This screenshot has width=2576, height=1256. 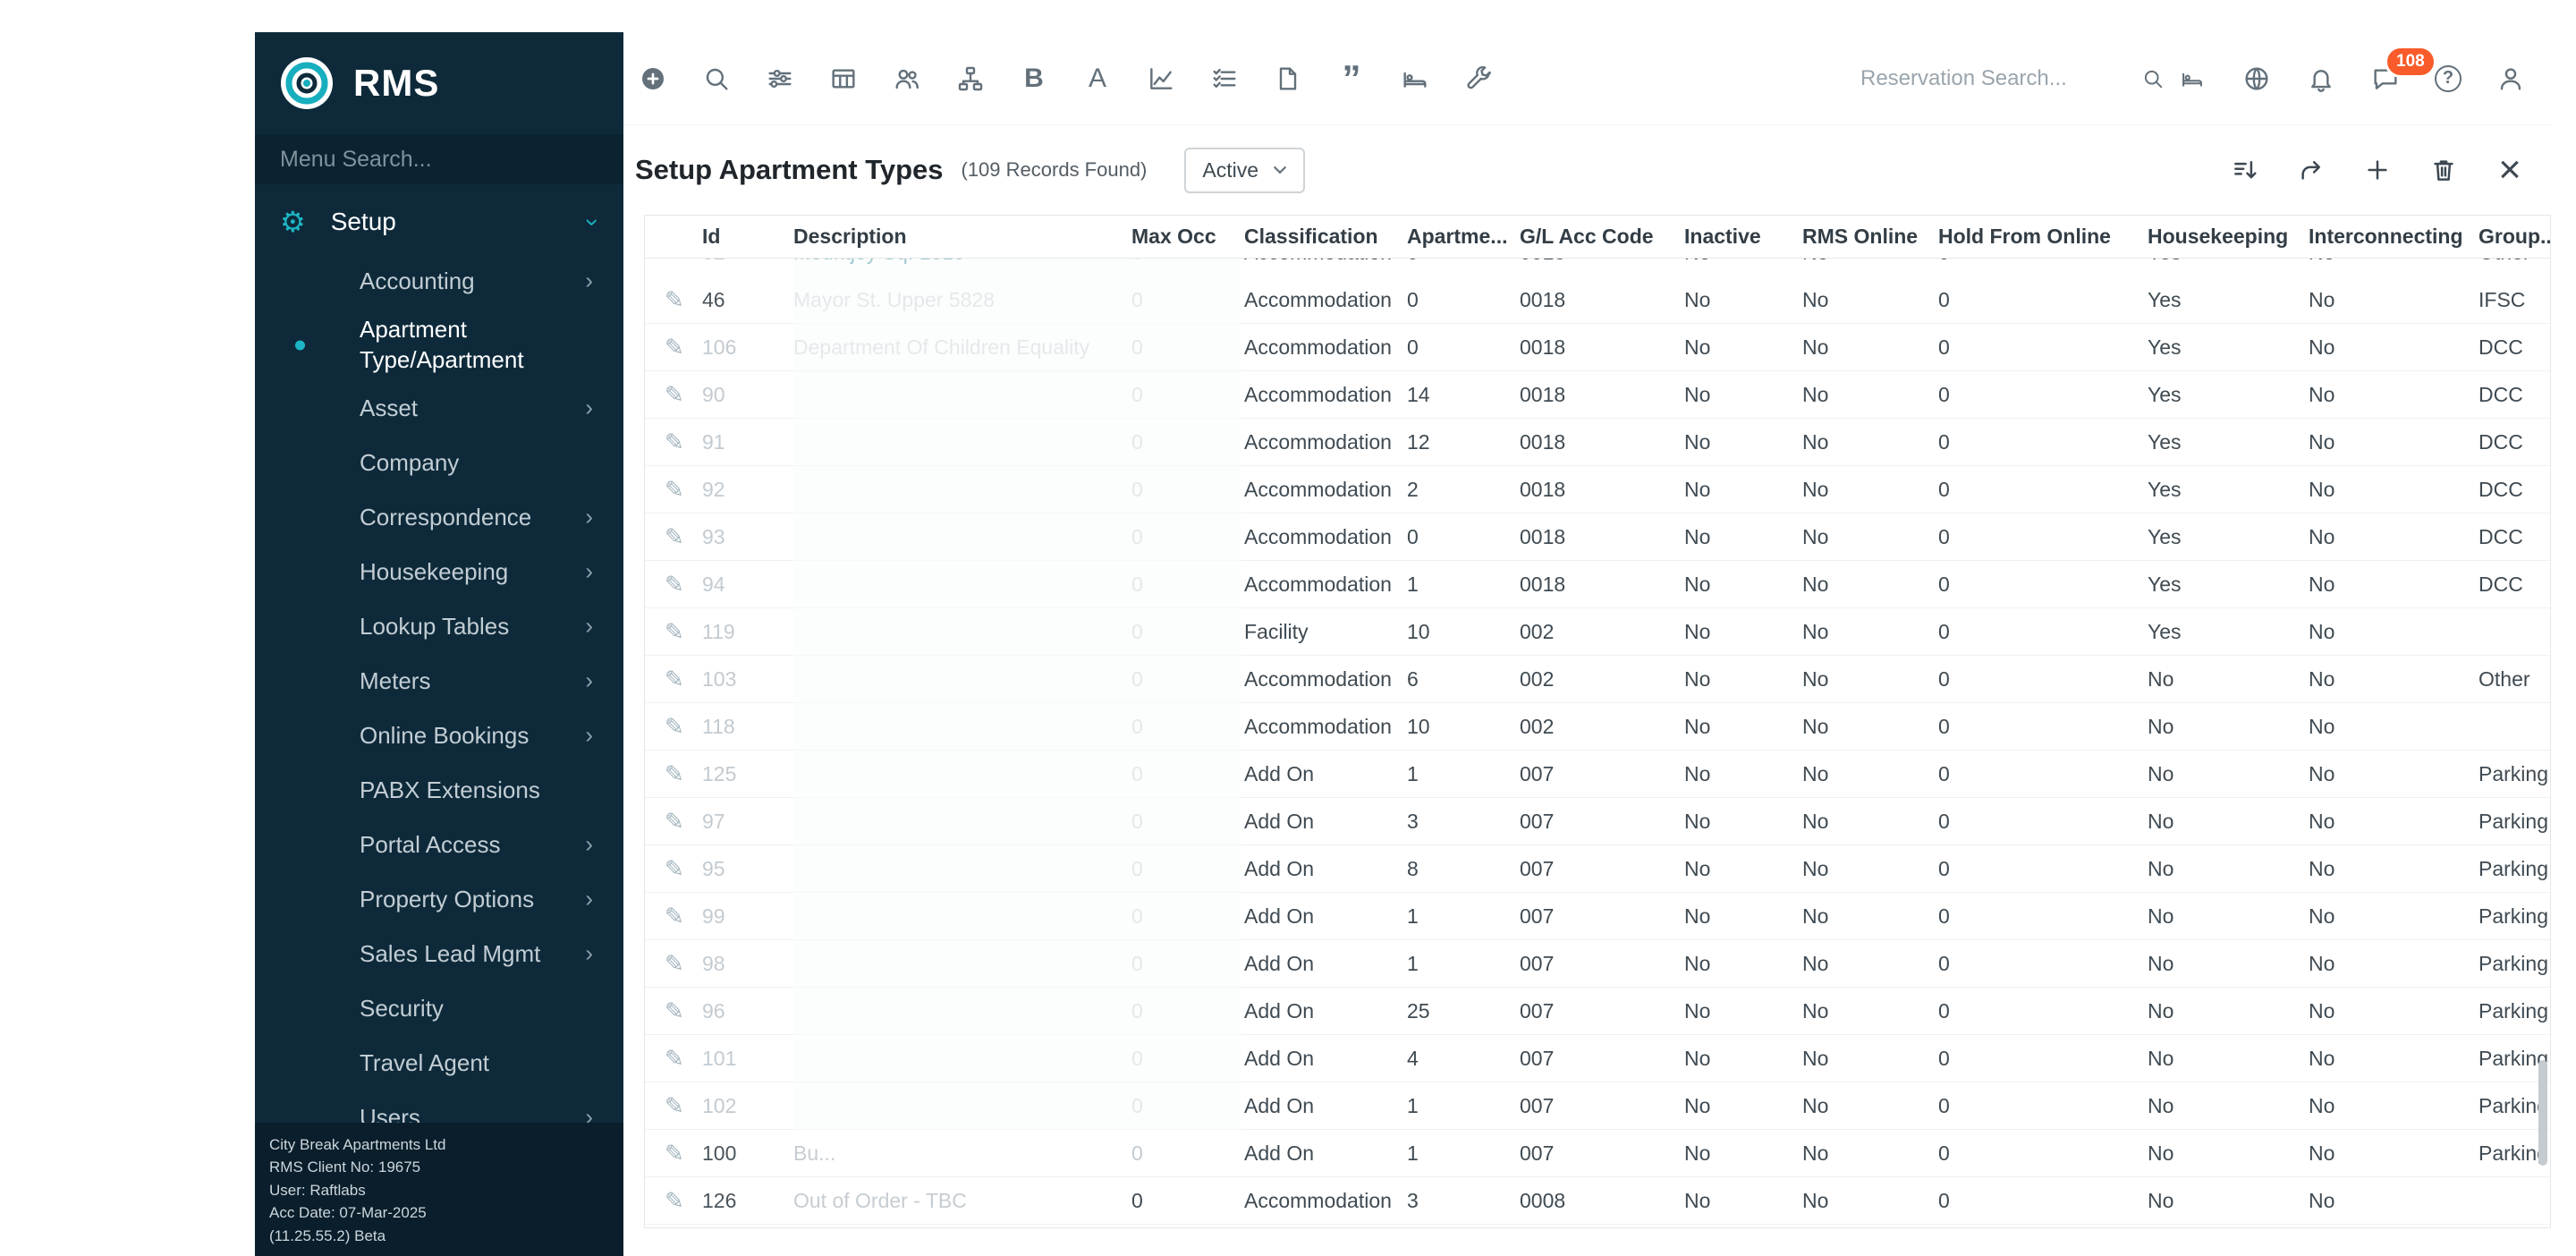 What do you see at coordinates (439, 682) in the screenshot?
I see `sidebar-item-meters: Meters ›` at bounding box center [439, 682].